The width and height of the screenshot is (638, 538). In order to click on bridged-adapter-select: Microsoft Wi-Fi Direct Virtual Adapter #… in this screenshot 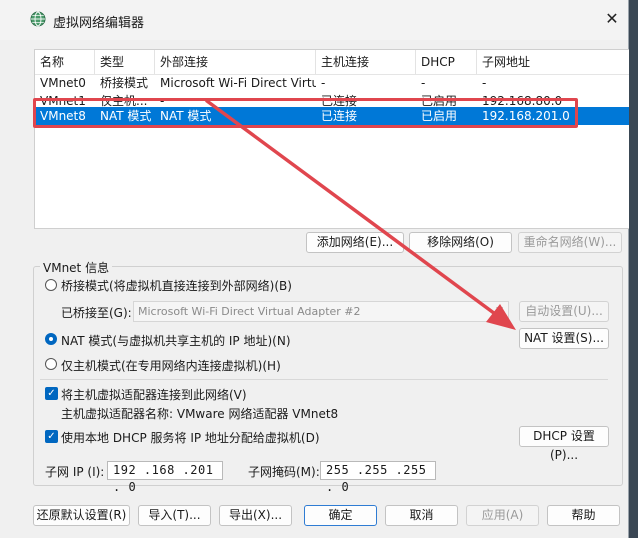, I will do `click(321, 311)`.